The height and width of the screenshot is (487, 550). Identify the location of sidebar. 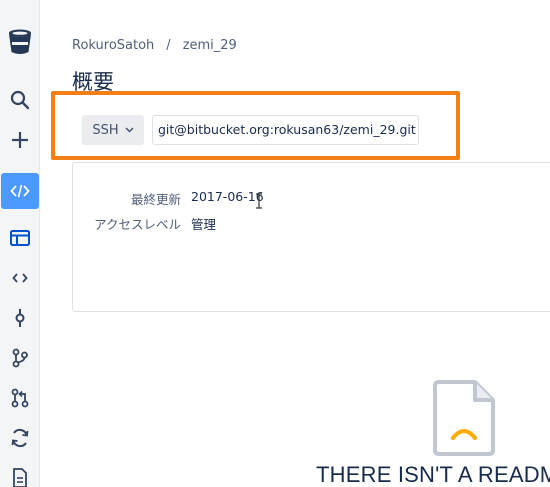
(20, 243).